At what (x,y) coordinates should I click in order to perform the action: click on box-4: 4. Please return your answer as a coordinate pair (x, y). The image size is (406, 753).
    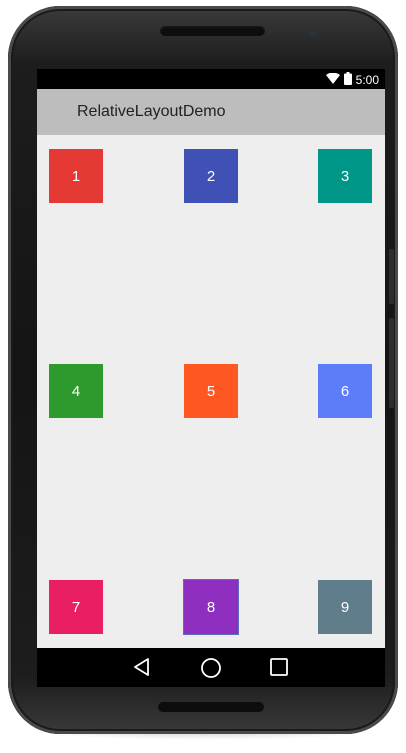
    Looking at the image, I should click on (76, 391).